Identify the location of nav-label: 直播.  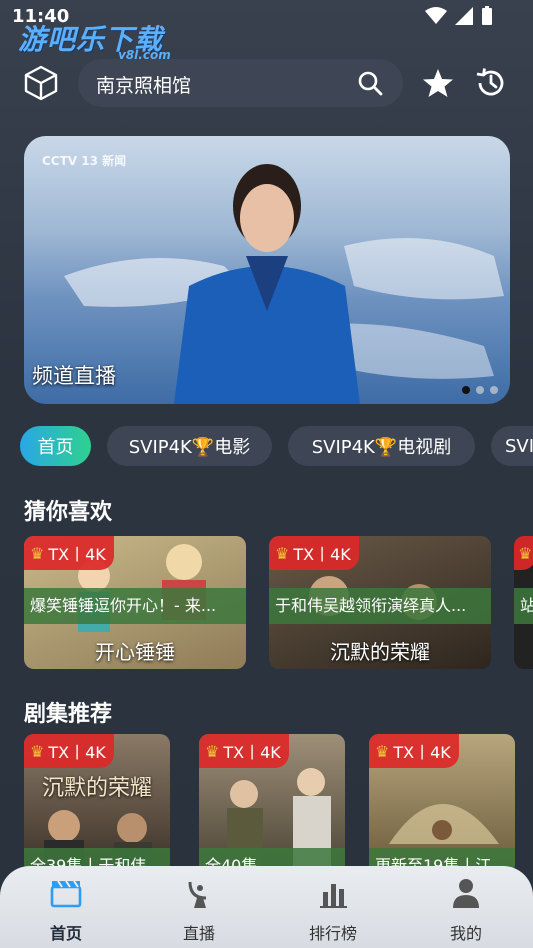
(198, 933).